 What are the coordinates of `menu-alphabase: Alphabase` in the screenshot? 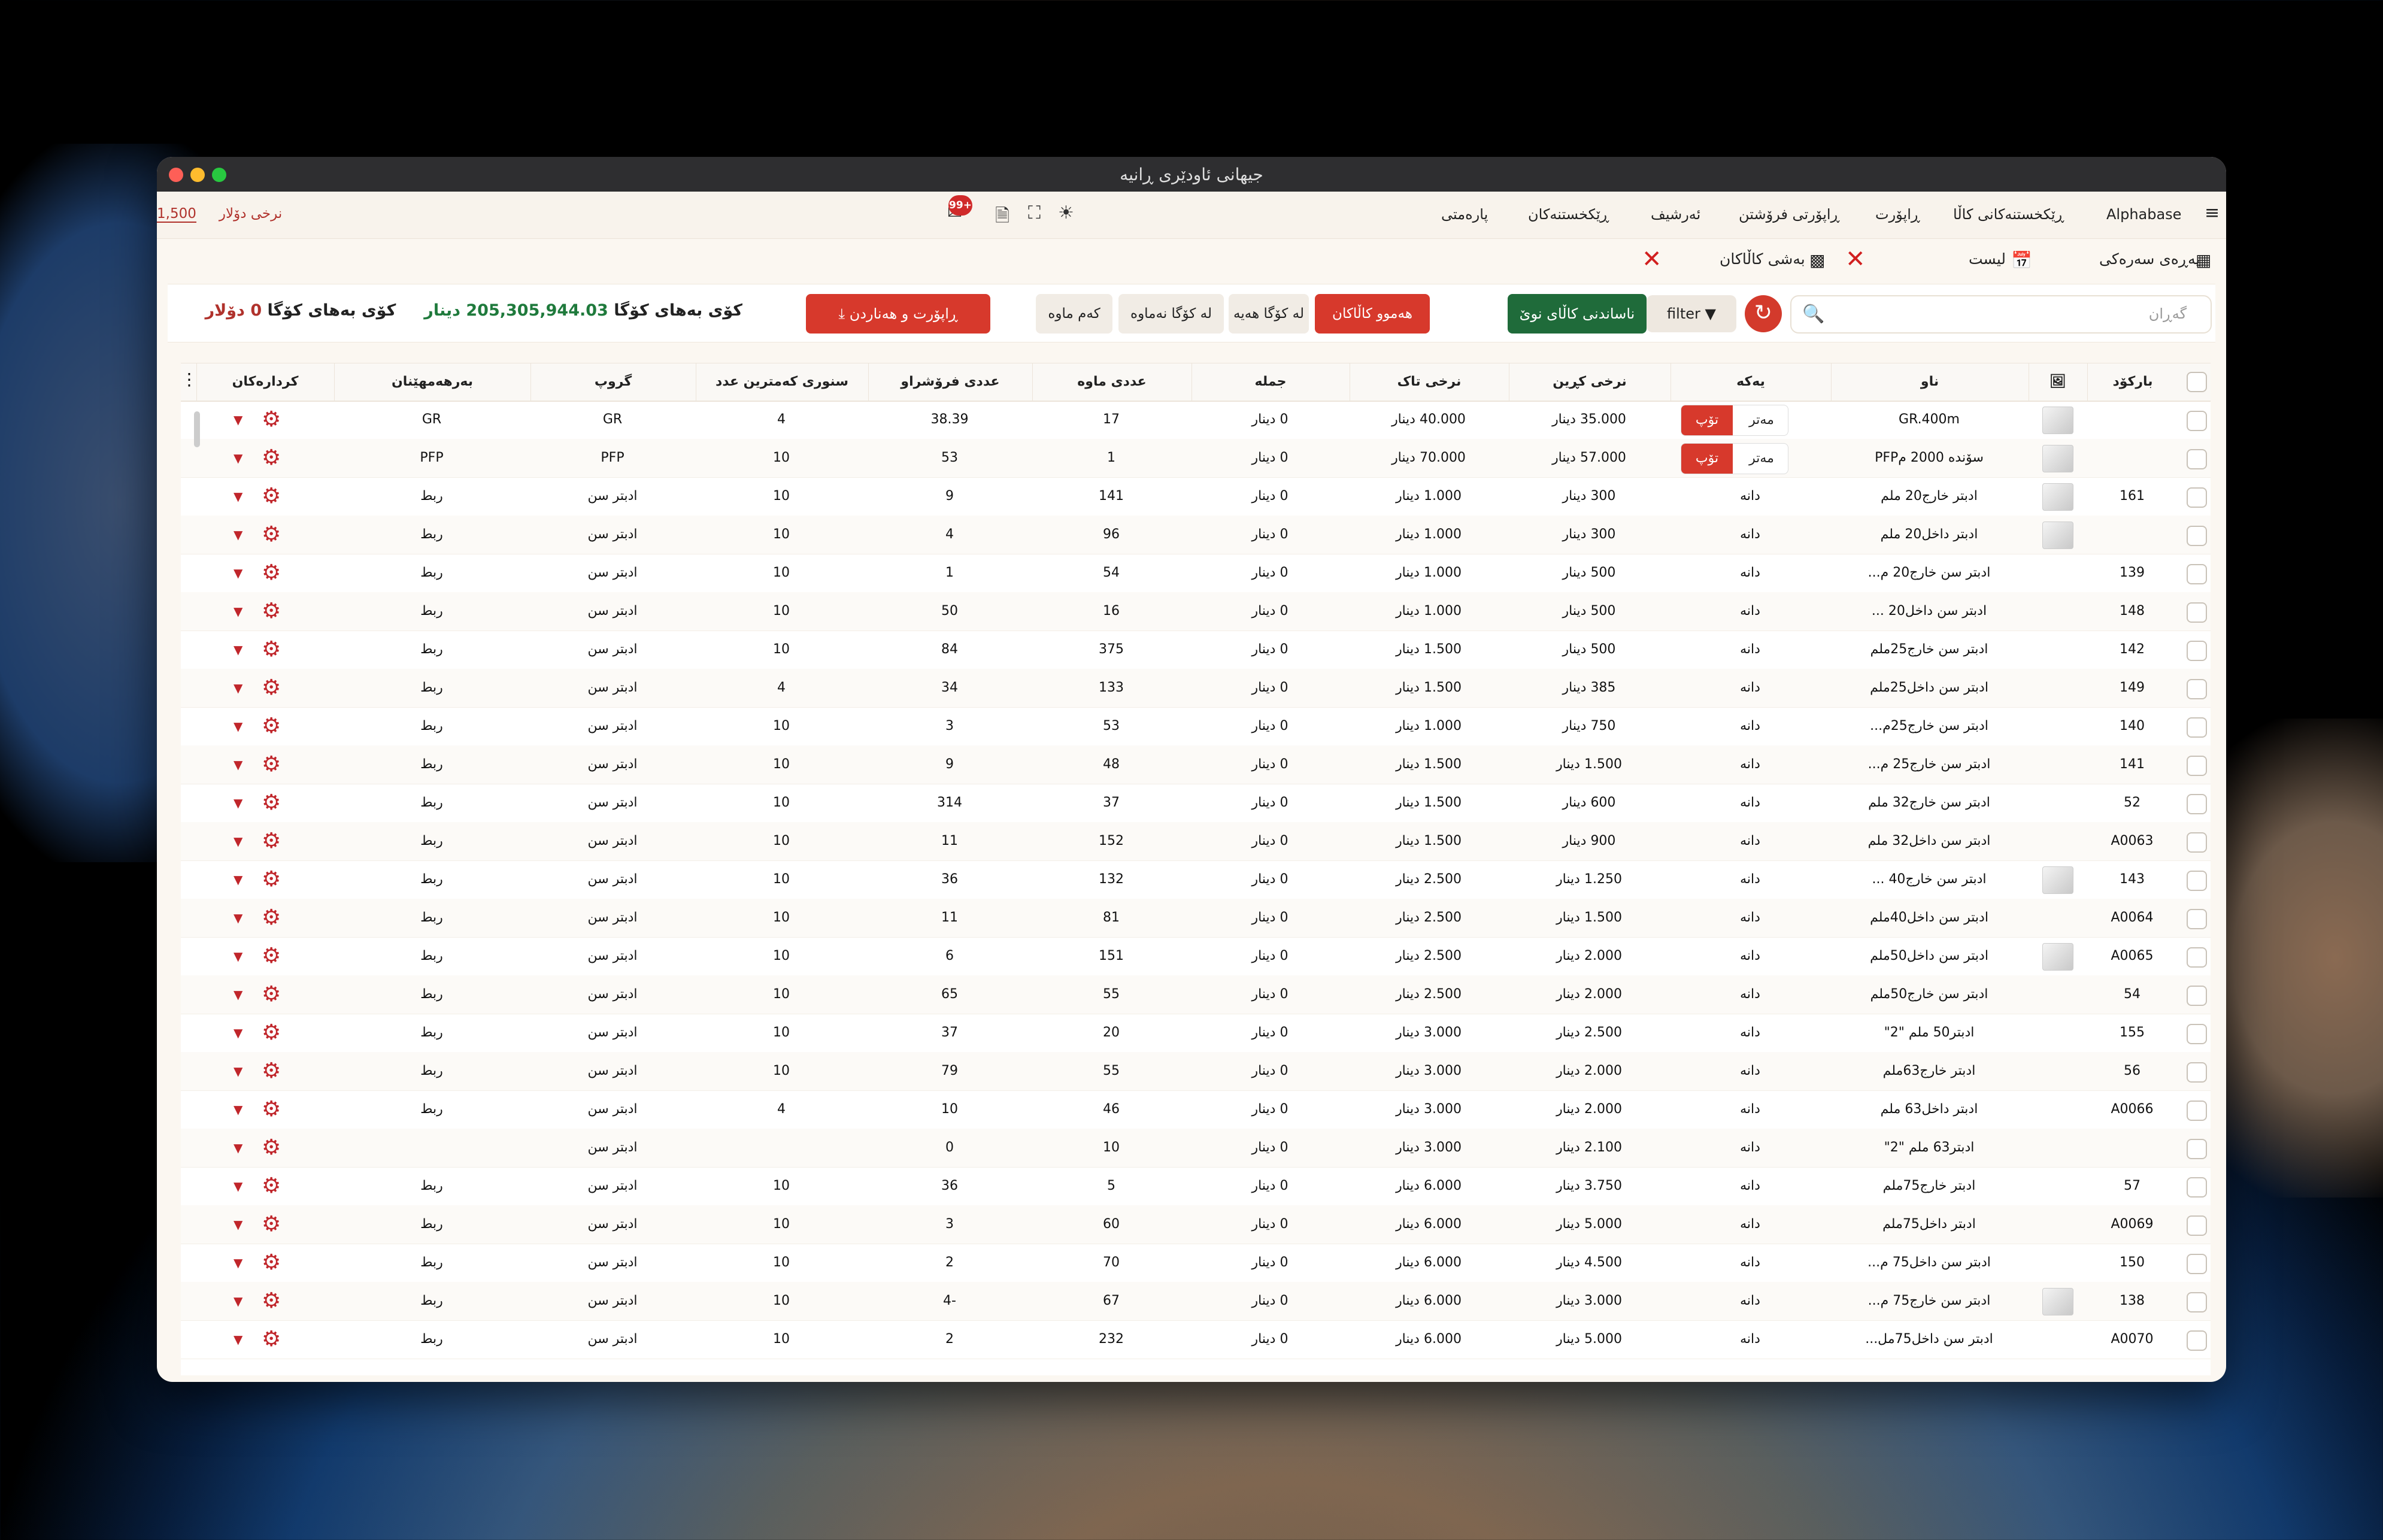 It's located at (2143, 214).